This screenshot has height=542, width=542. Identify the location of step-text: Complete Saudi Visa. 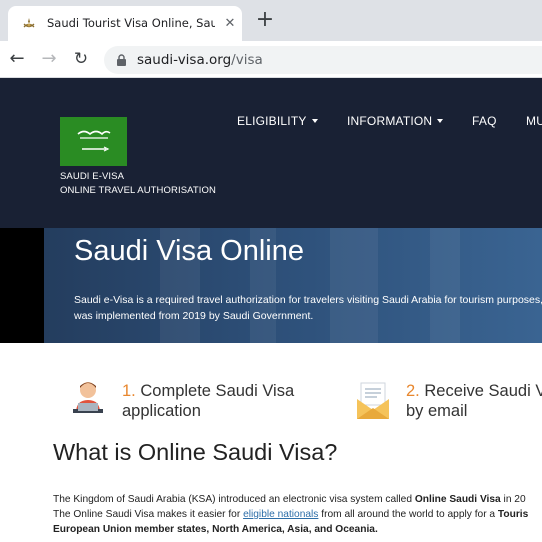
(217, 391).